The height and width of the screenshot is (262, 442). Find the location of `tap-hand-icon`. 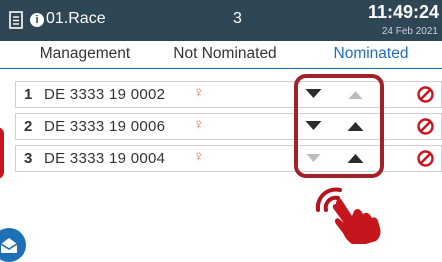

tap-hand-icon is located at coordinates (348, 215).